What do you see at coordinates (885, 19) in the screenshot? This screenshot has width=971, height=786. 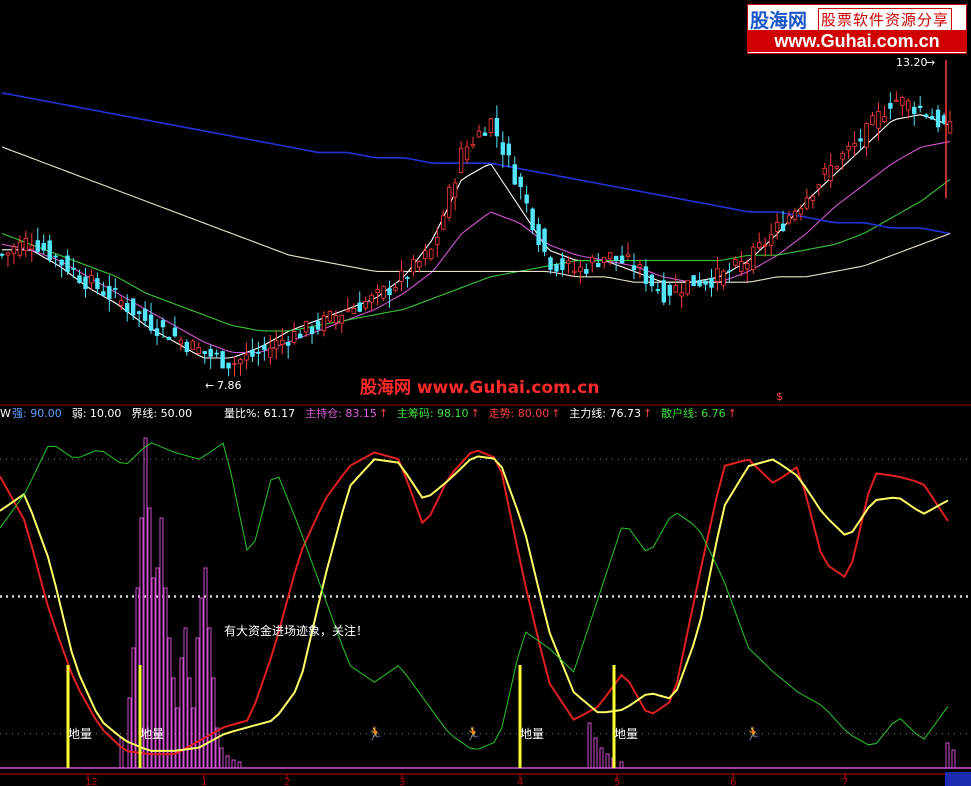 I see `watermark-tagline: 股票软件资源分享` at bounding box center [885, 19].